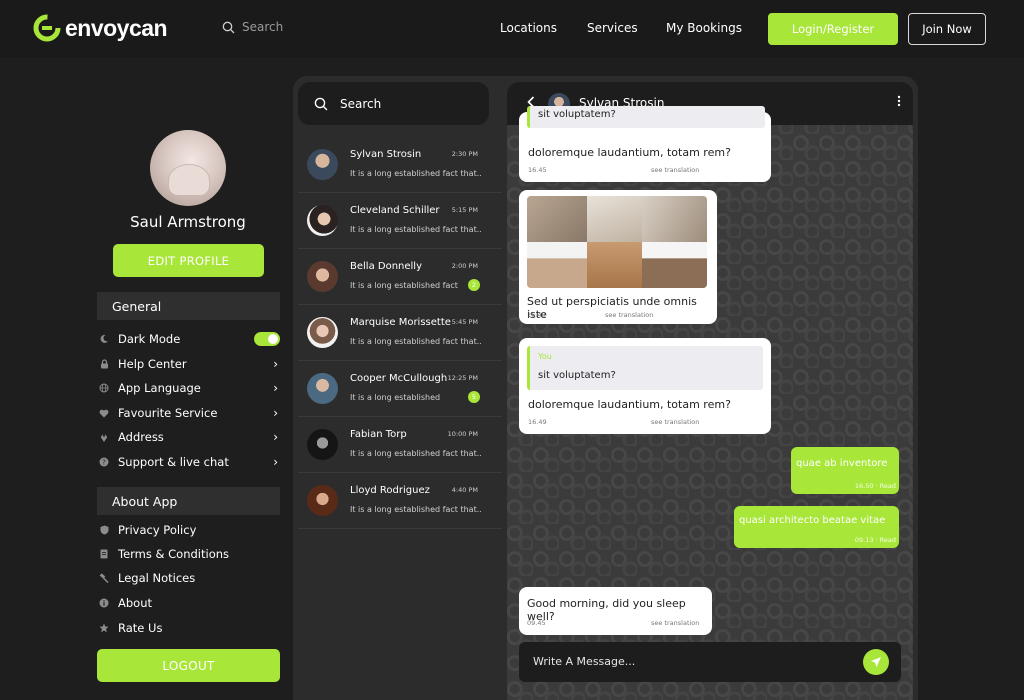 Image resolution: width=1024 pixels, height=700 pixels. Describe the element at coordinates (629, 404) in the screenshot. I see `message-text: doloremque laudantium, totam rem?` at that location.